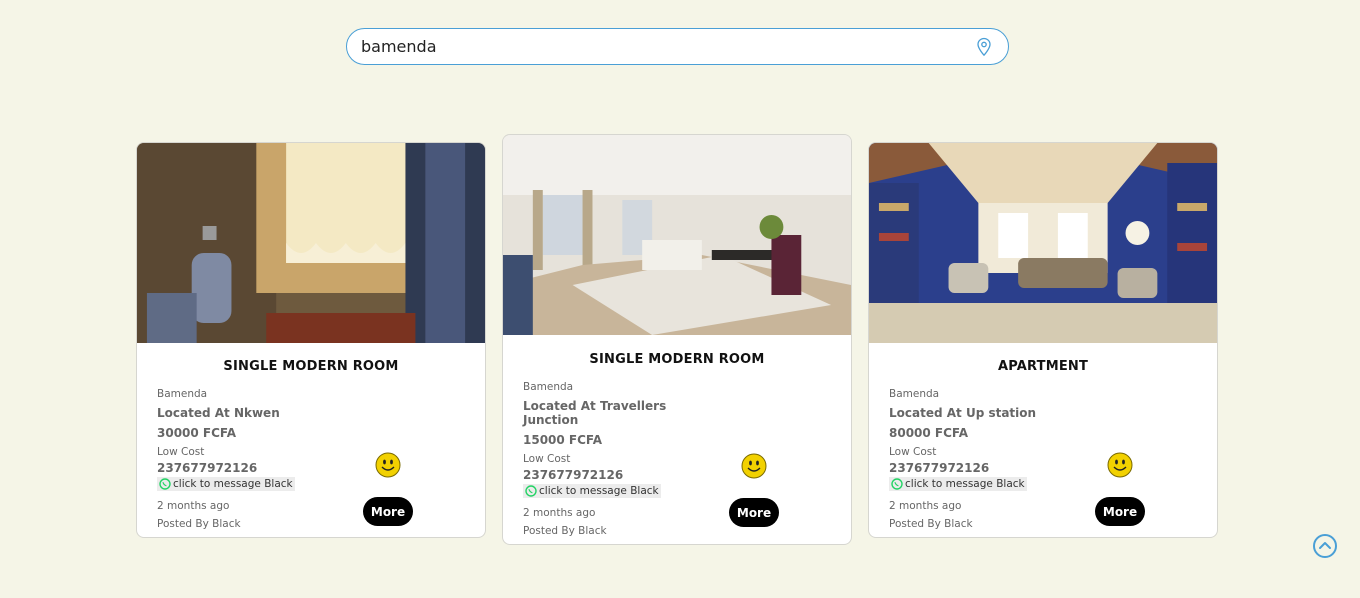 Image resolution: width=1360 pixels, height=598 pixels. Describe the element at coordinates (218, 413) in the screenshot. I see `listing-location: Located At Nkwen` at that location.